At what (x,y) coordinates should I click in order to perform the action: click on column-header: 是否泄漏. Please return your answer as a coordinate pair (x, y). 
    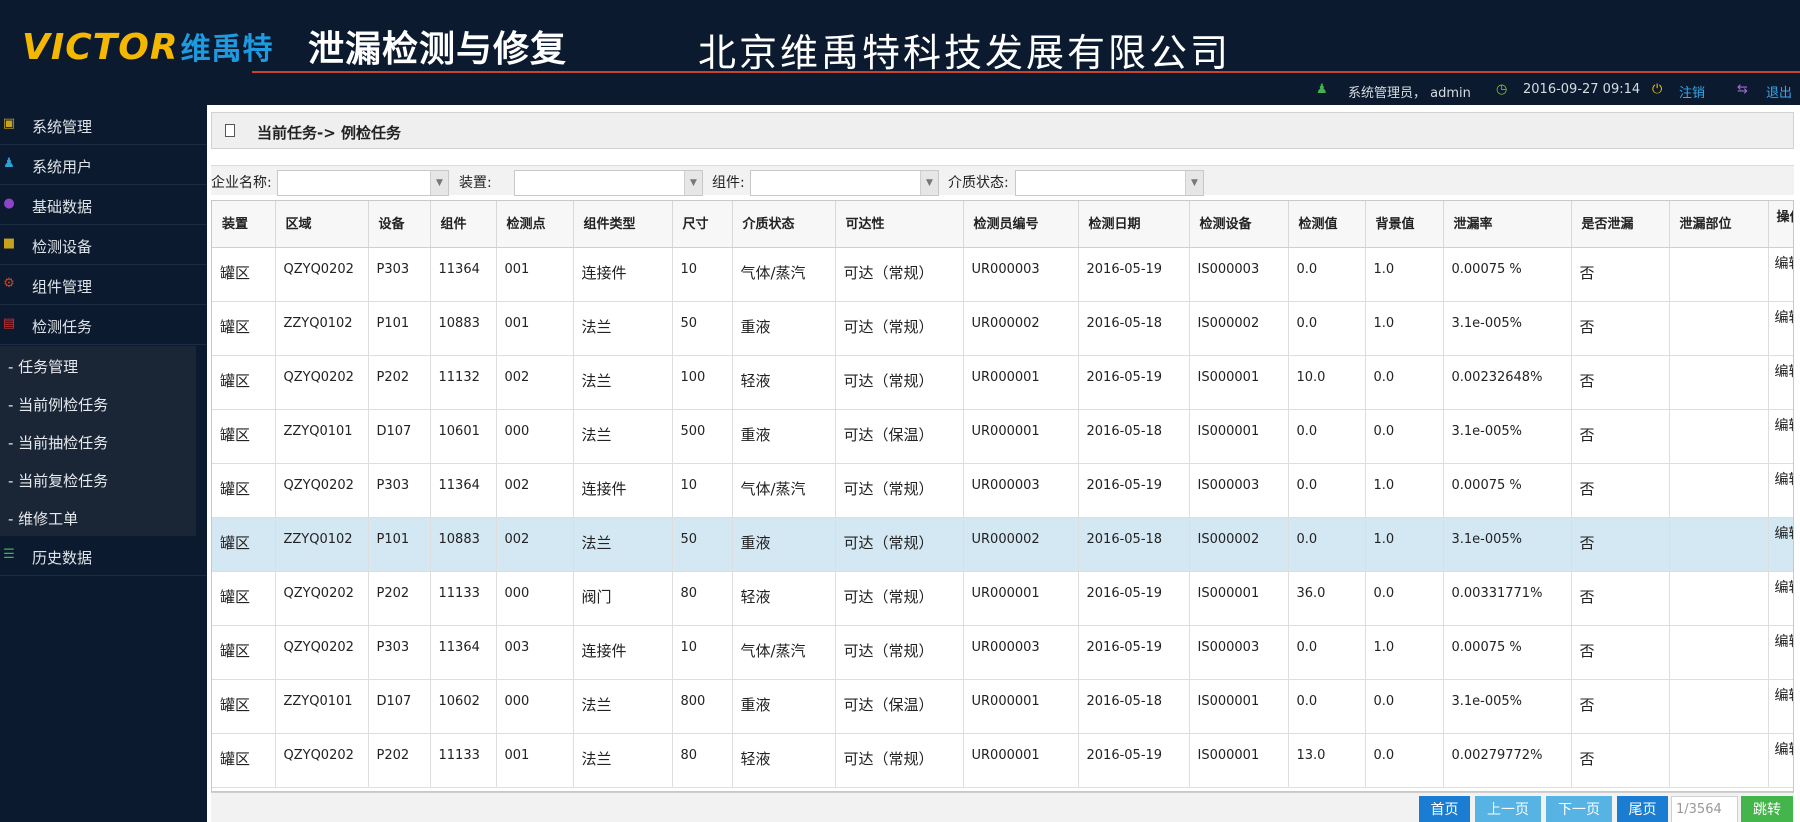
    Looking at the image, I should click on (1620, 224).